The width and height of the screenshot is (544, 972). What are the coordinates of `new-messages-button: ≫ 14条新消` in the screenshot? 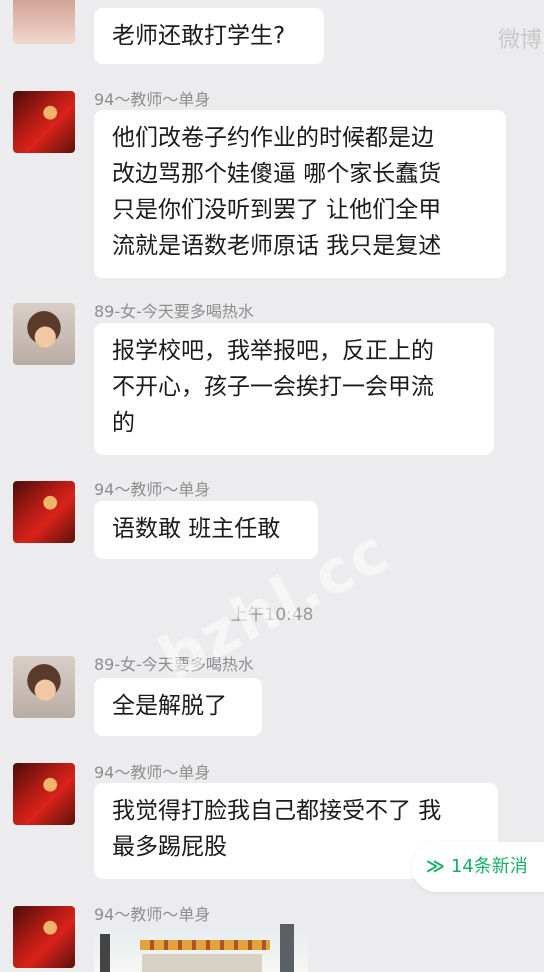 It's located at (478, 867).